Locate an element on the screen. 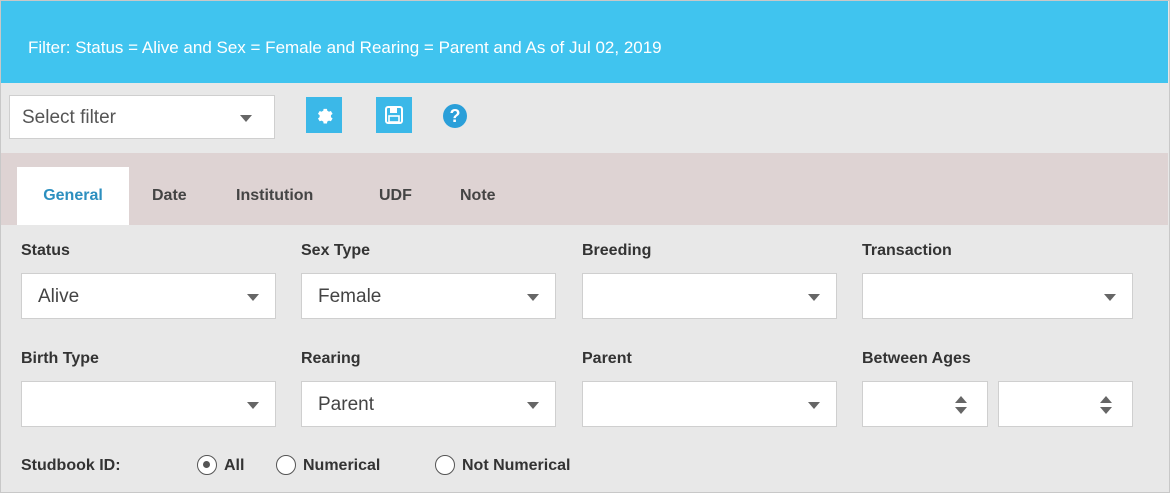 This screenshot has height=493, width=1170. tab-udf: UDF is located at coordinates (395, 196).